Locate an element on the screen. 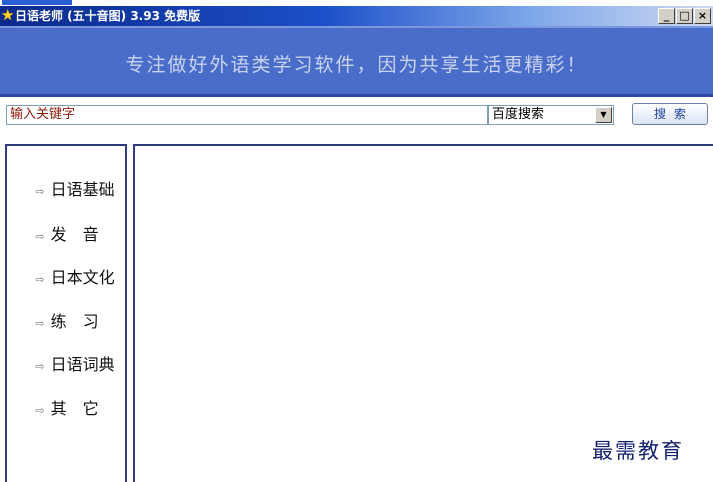 The image size is (713, 482). search-bar: 输入关键字 百度搜索 ▼ 搜索 is located at coordinates (356, 118).